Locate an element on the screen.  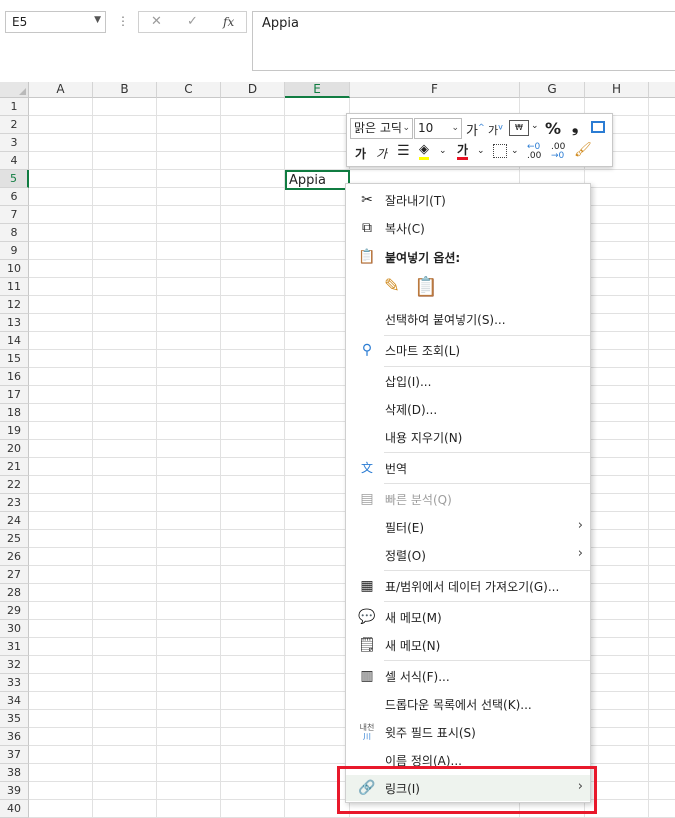
align-center-icon: ☰ is located at coordinates (403, 151).